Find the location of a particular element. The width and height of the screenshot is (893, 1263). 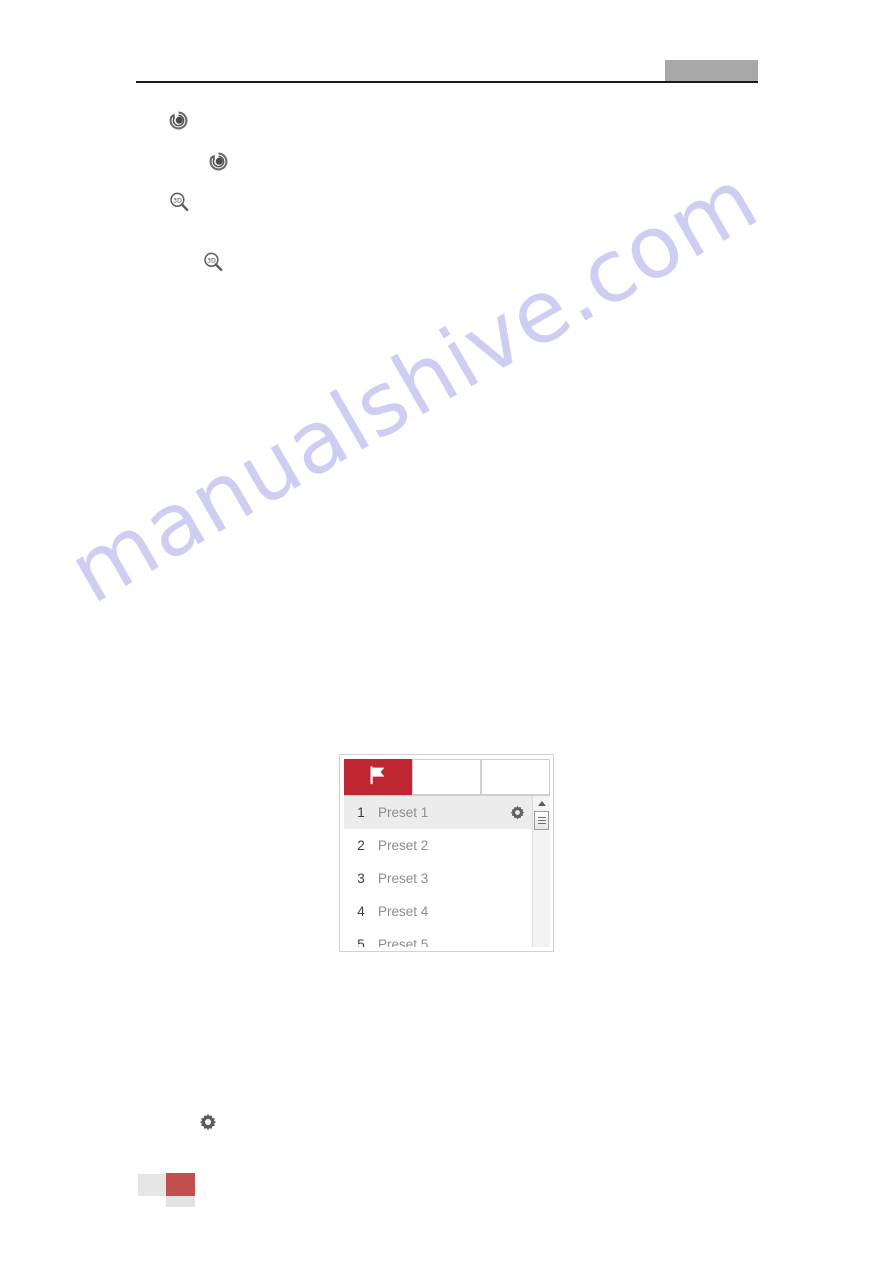

preset-row: 4 Preset 4 is located at coordinates (438, 911).